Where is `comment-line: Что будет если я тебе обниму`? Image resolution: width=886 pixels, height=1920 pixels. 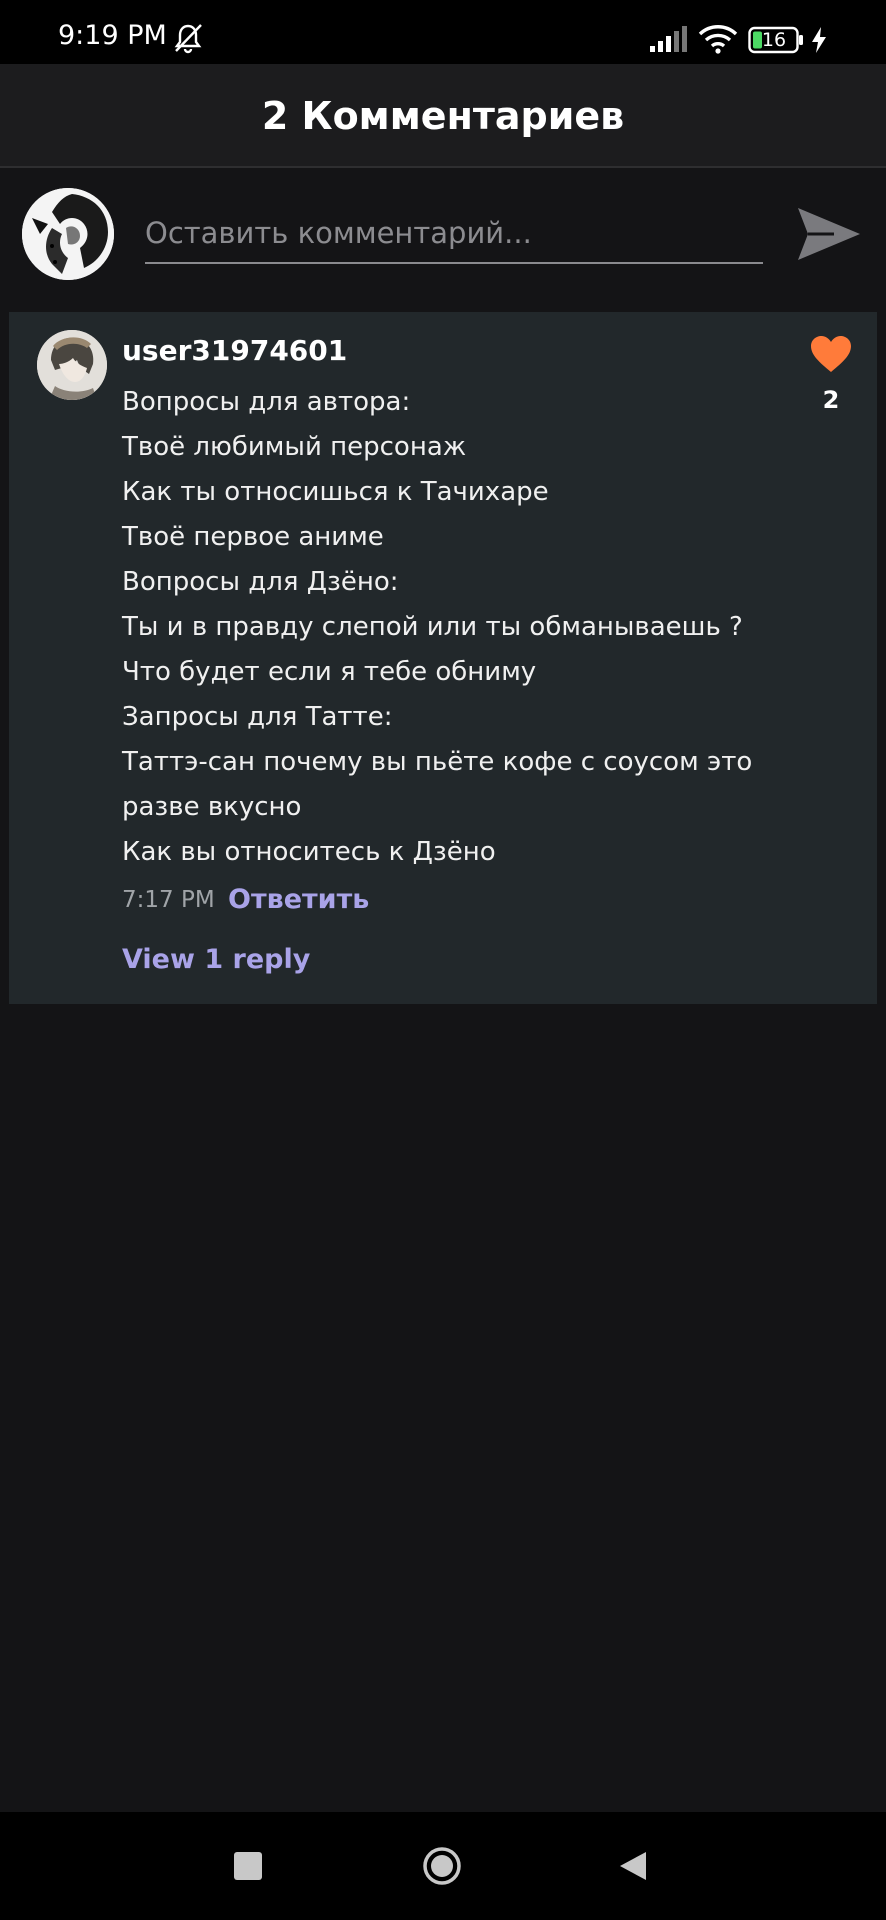 comment-line: Что будет если я тебе обниму is located at coordinates (329, 672).